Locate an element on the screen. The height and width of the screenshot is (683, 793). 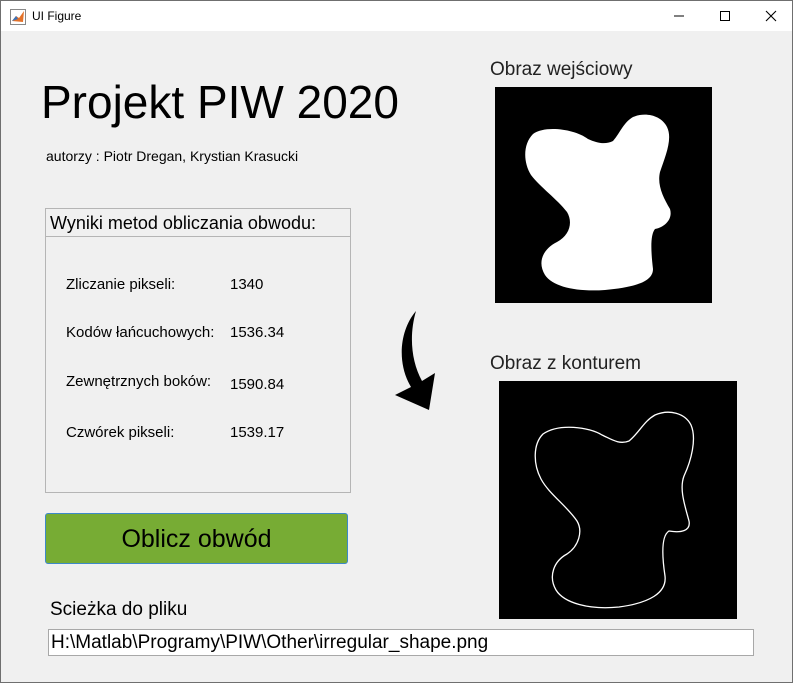
close-button is located at coordinates (770, 16).